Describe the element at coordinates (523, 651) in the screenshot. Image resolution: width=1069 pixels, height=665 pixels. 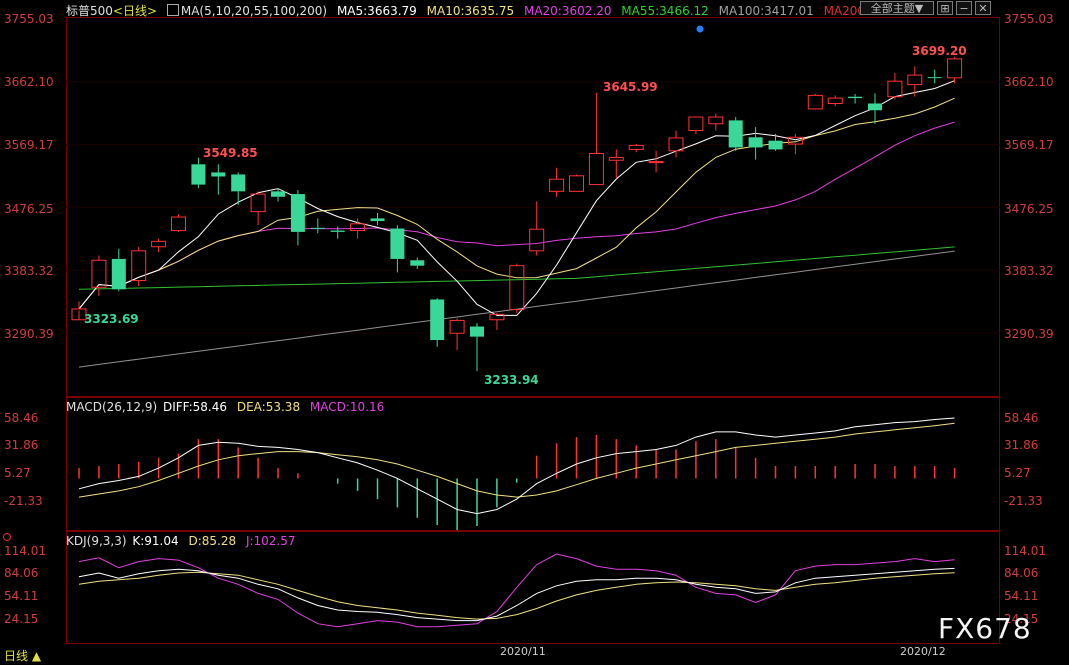
I see `date-label-nov: 2020/11` at that location.